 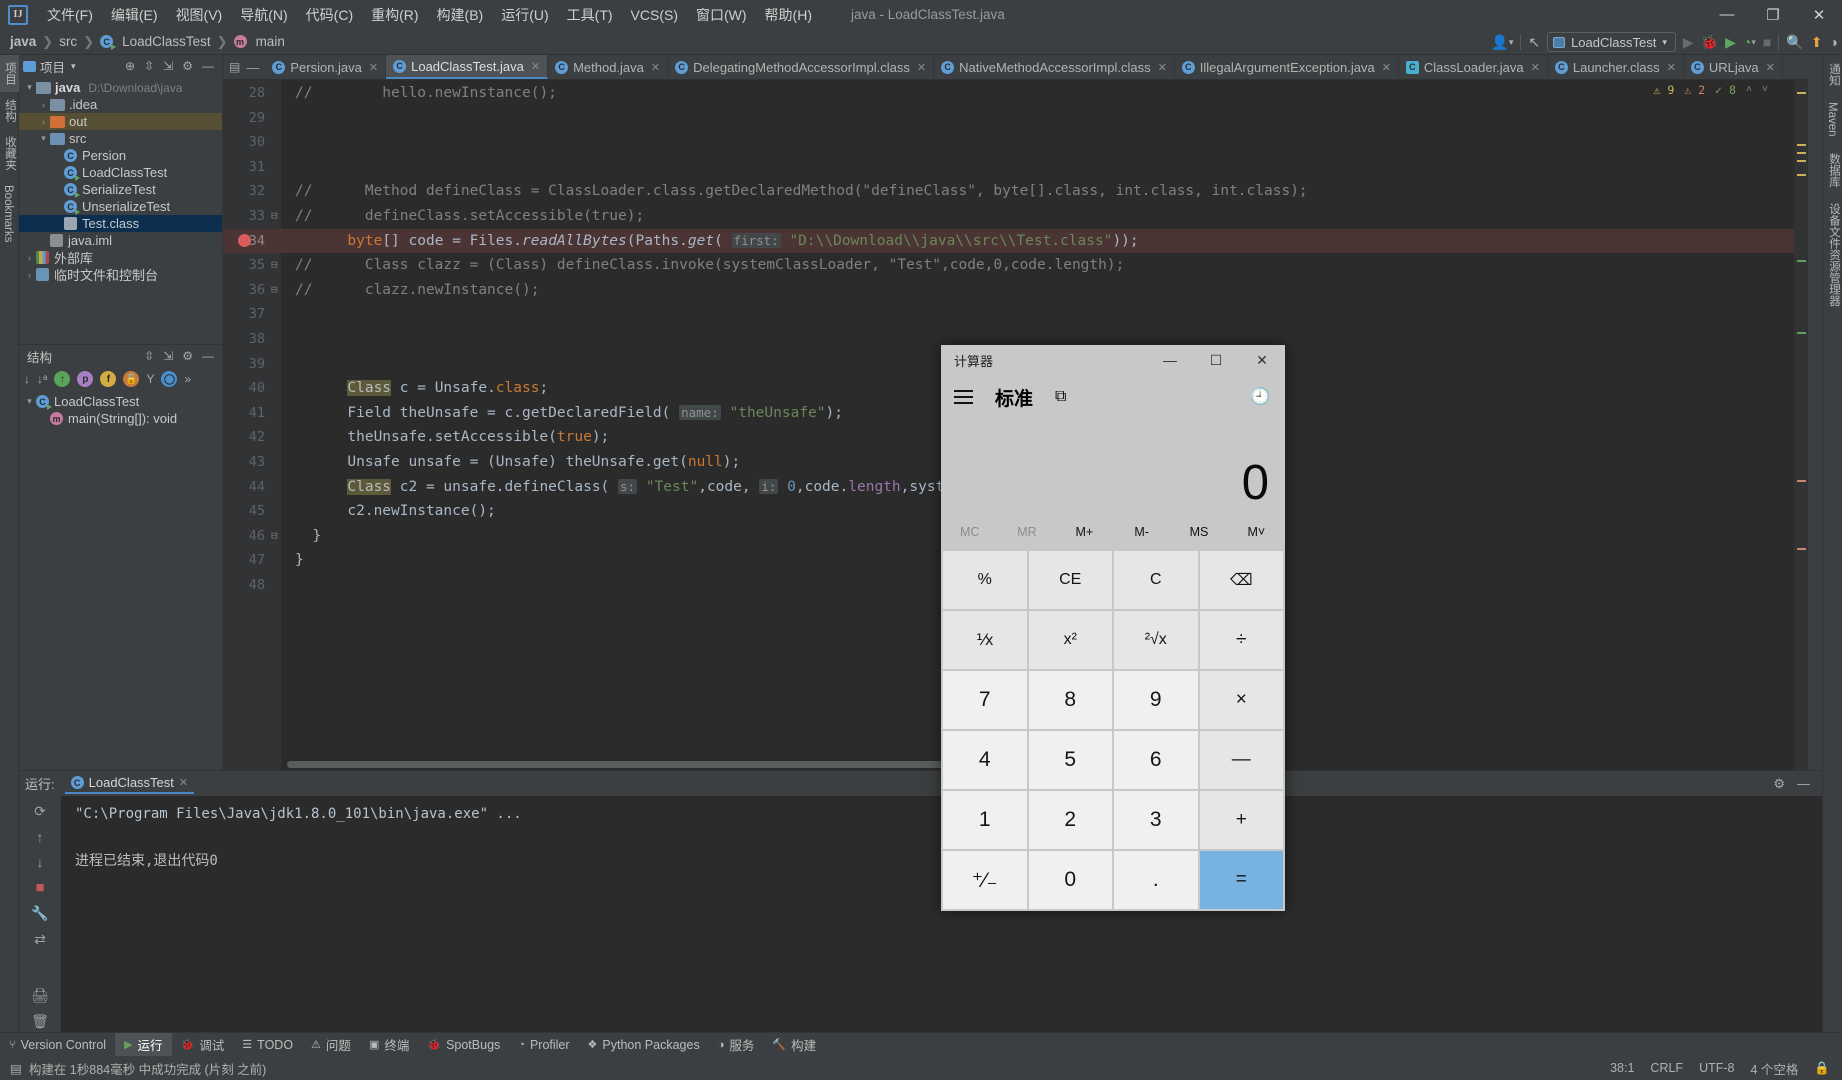 What do you see at coordinates (27, 379) in the screenshot?
I see `sort-by-visibility-icon: ↓` at bounding box center [27, 379].